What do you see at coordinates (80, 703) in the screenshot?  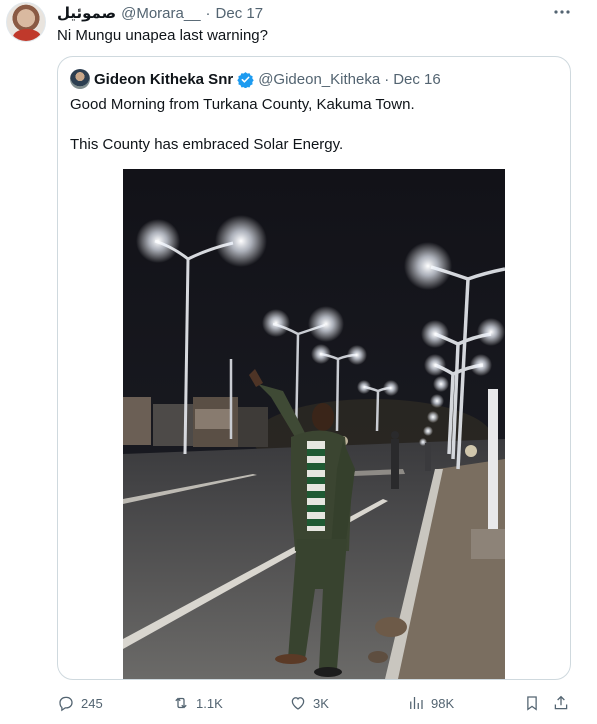 I see `reply-button: 245` at bounding box center [80, 703].